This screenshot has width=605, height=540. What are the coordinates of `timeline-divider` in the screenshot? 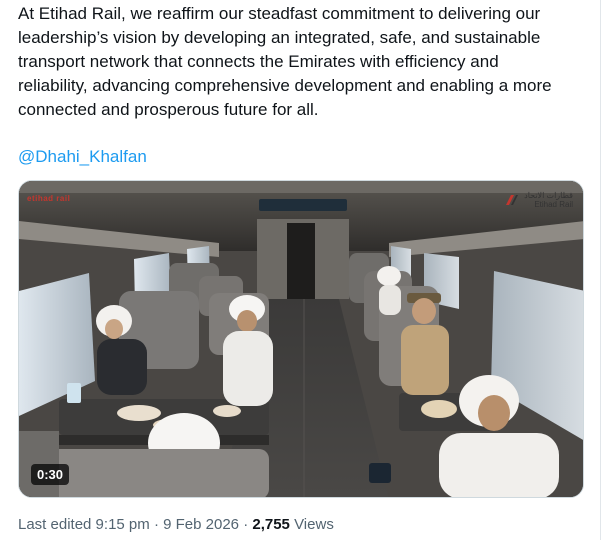 It's located at (600, 270).